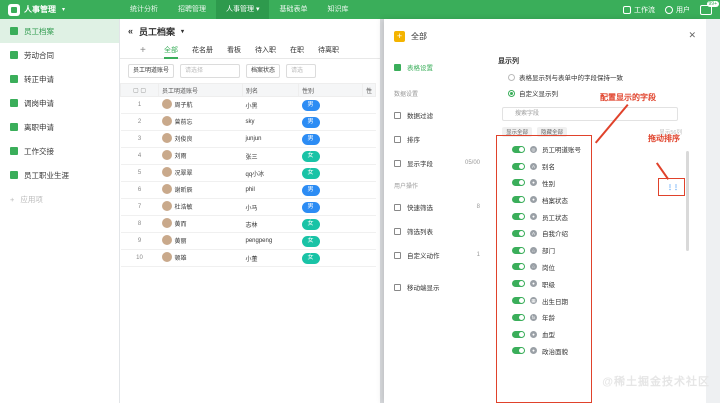 This screenshot has height=403, width=720. I want to click on menu-mobile-display: 移动端显示, so click(437, 287).